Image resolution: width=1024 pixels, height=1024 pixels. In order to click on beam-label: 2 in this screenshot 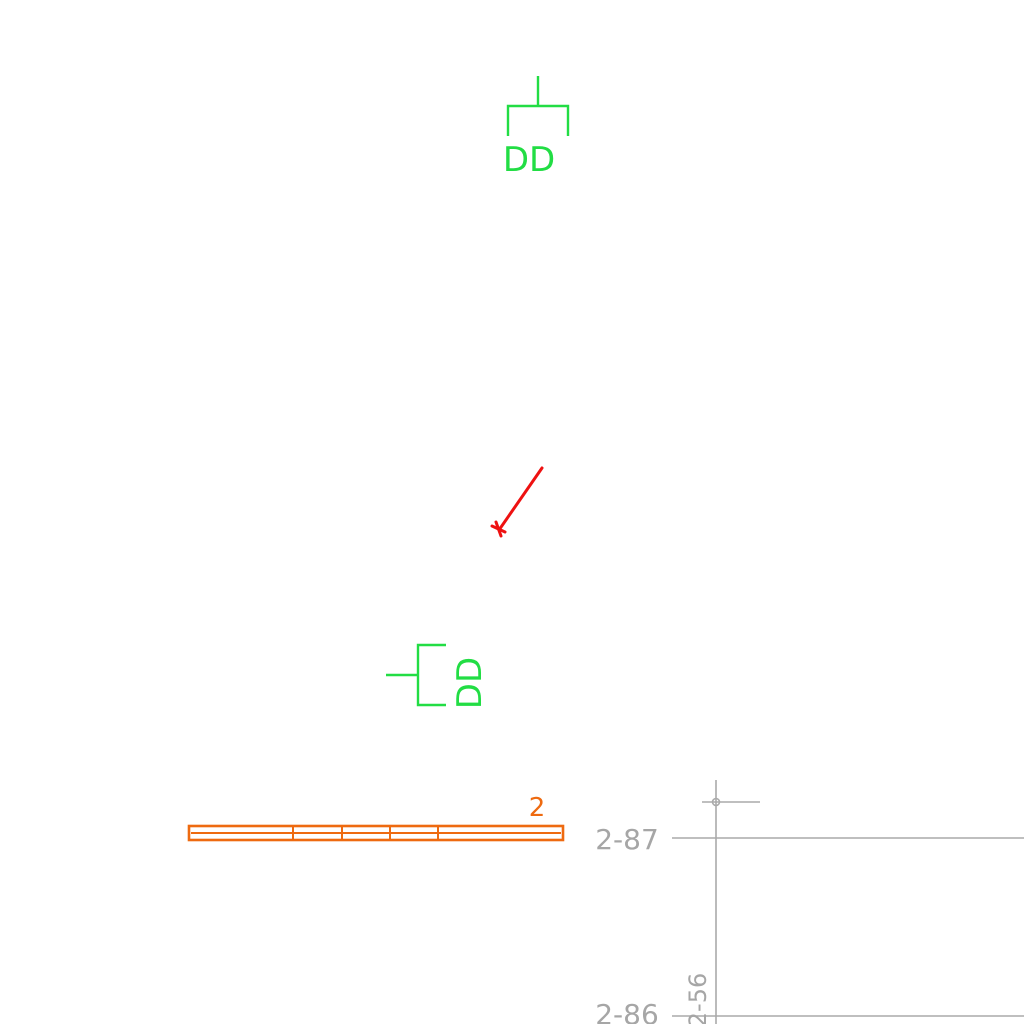, I will do `click(537, 808)`.